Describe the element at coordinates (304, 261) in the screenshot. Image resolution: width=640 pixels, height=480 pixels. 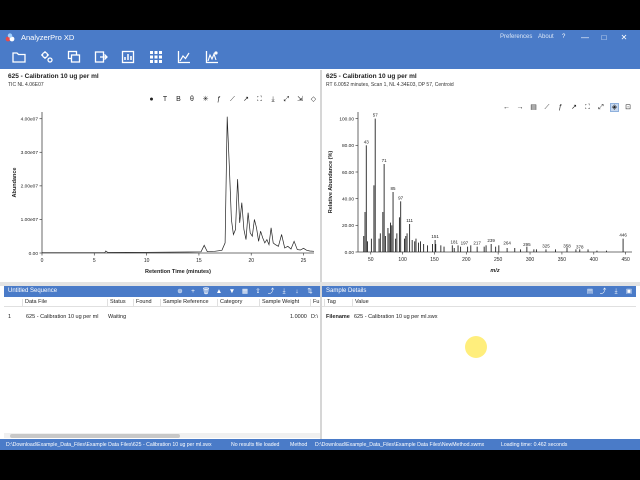
I see `tic-x-tick-label: 25` at that location.